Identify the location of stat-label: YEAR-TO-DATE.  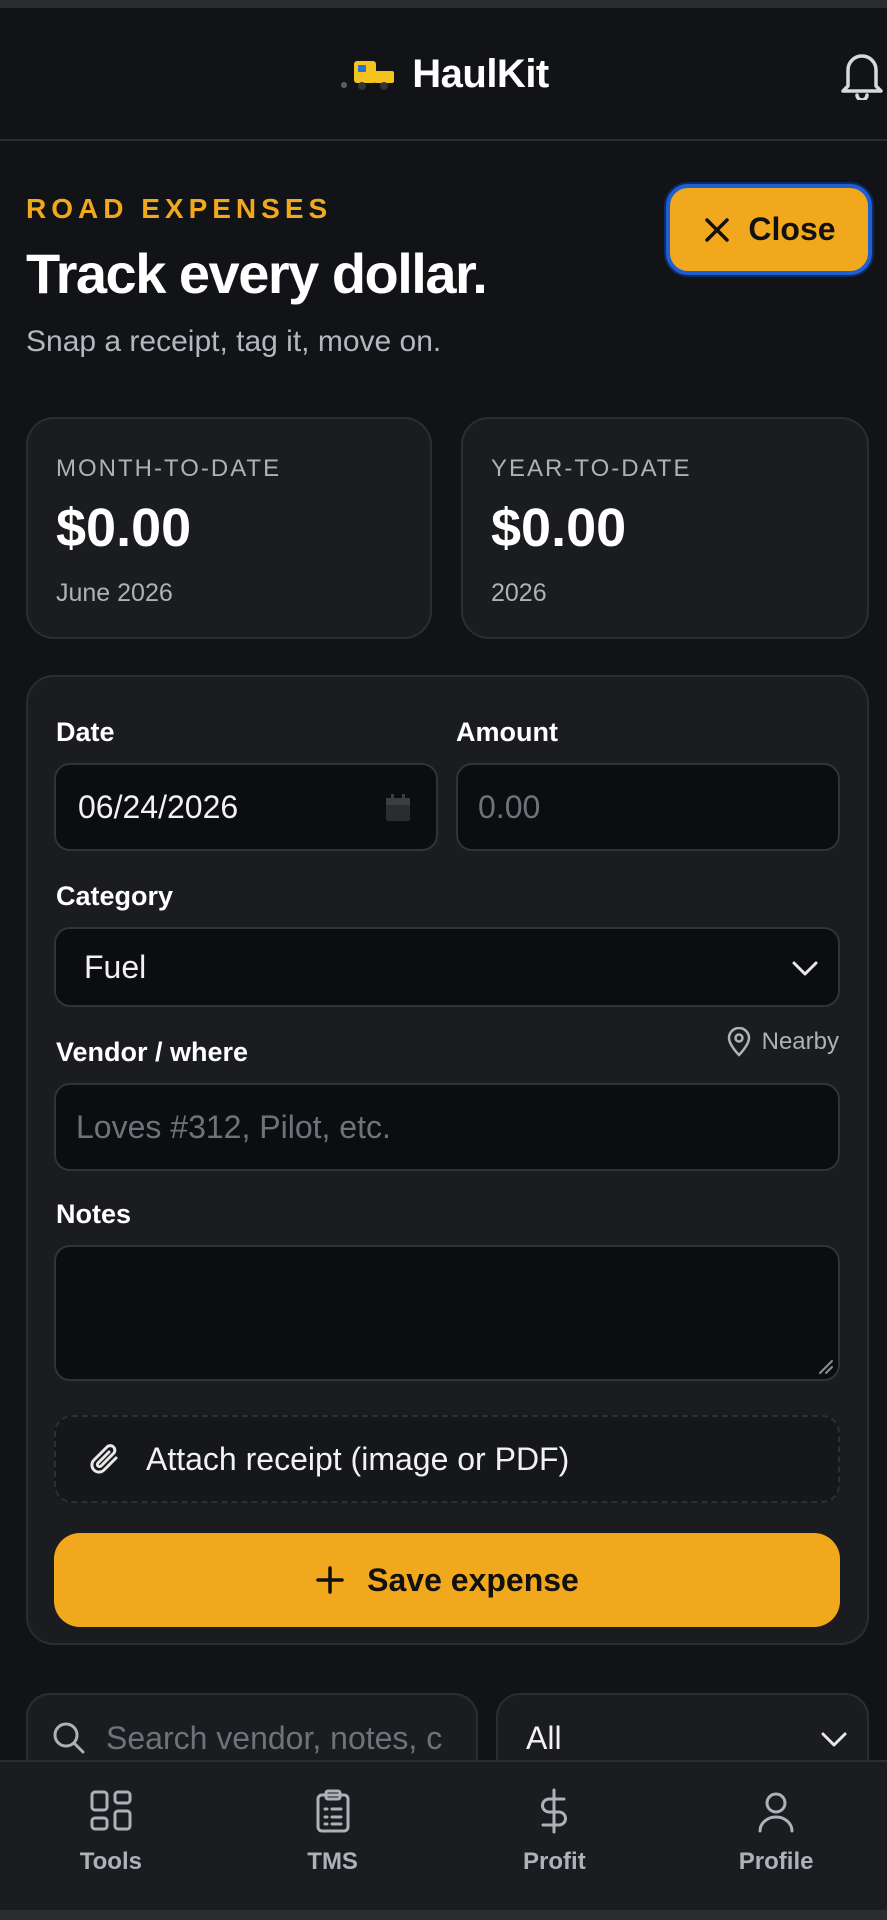
(591, 468).